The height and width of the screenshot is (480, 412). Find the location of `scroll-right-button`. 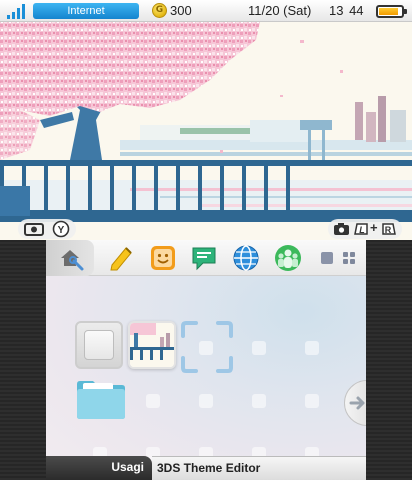

scroll-right-button is located at coordinates (355, 403).